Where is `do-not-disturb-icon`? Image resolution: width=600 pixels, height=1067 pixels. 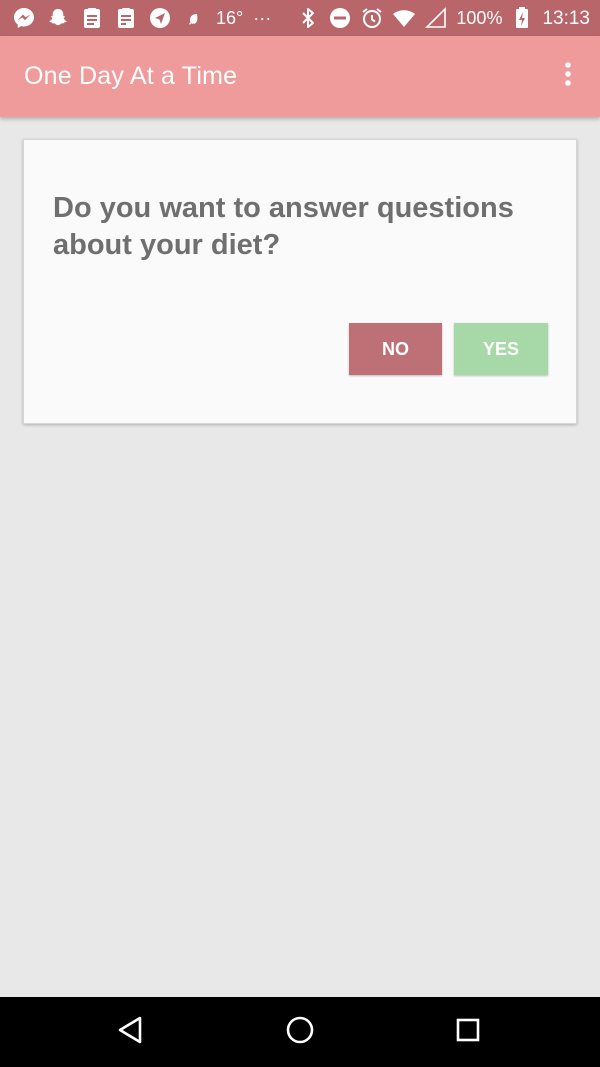 do-not-disturb-icon is located at coordinates (340, 18).